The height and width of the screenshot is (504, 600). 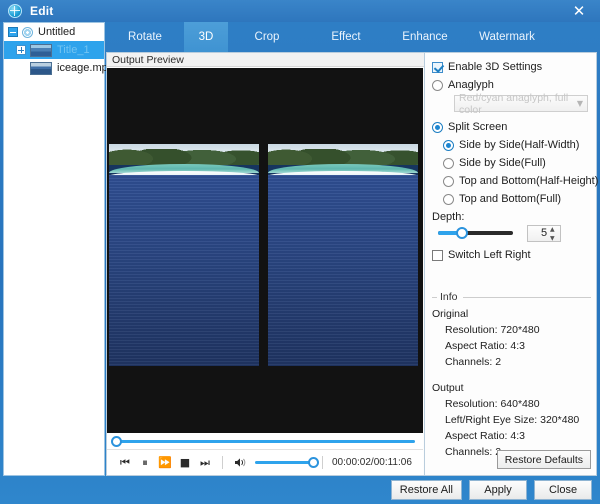 What do you see at coordinates (526, 297) in the screenshot?
I see `legend-rule` at bounding box center [526, 297].